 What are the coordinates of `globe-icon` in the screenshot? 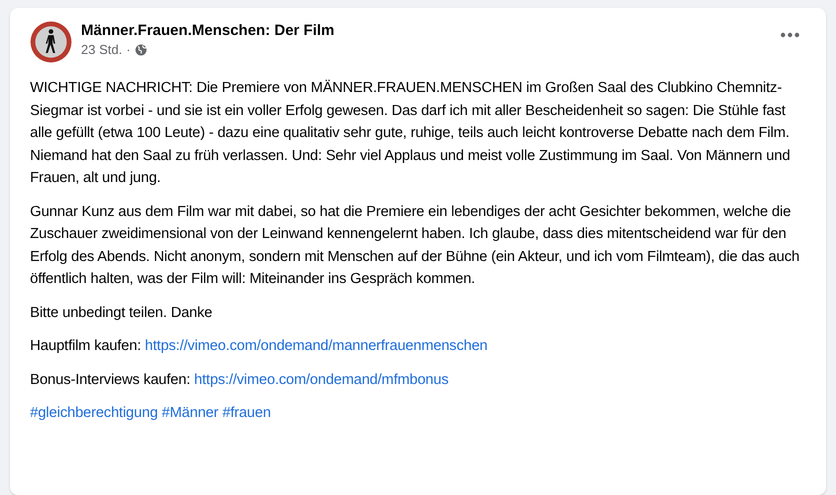 It's located at (140, 50).